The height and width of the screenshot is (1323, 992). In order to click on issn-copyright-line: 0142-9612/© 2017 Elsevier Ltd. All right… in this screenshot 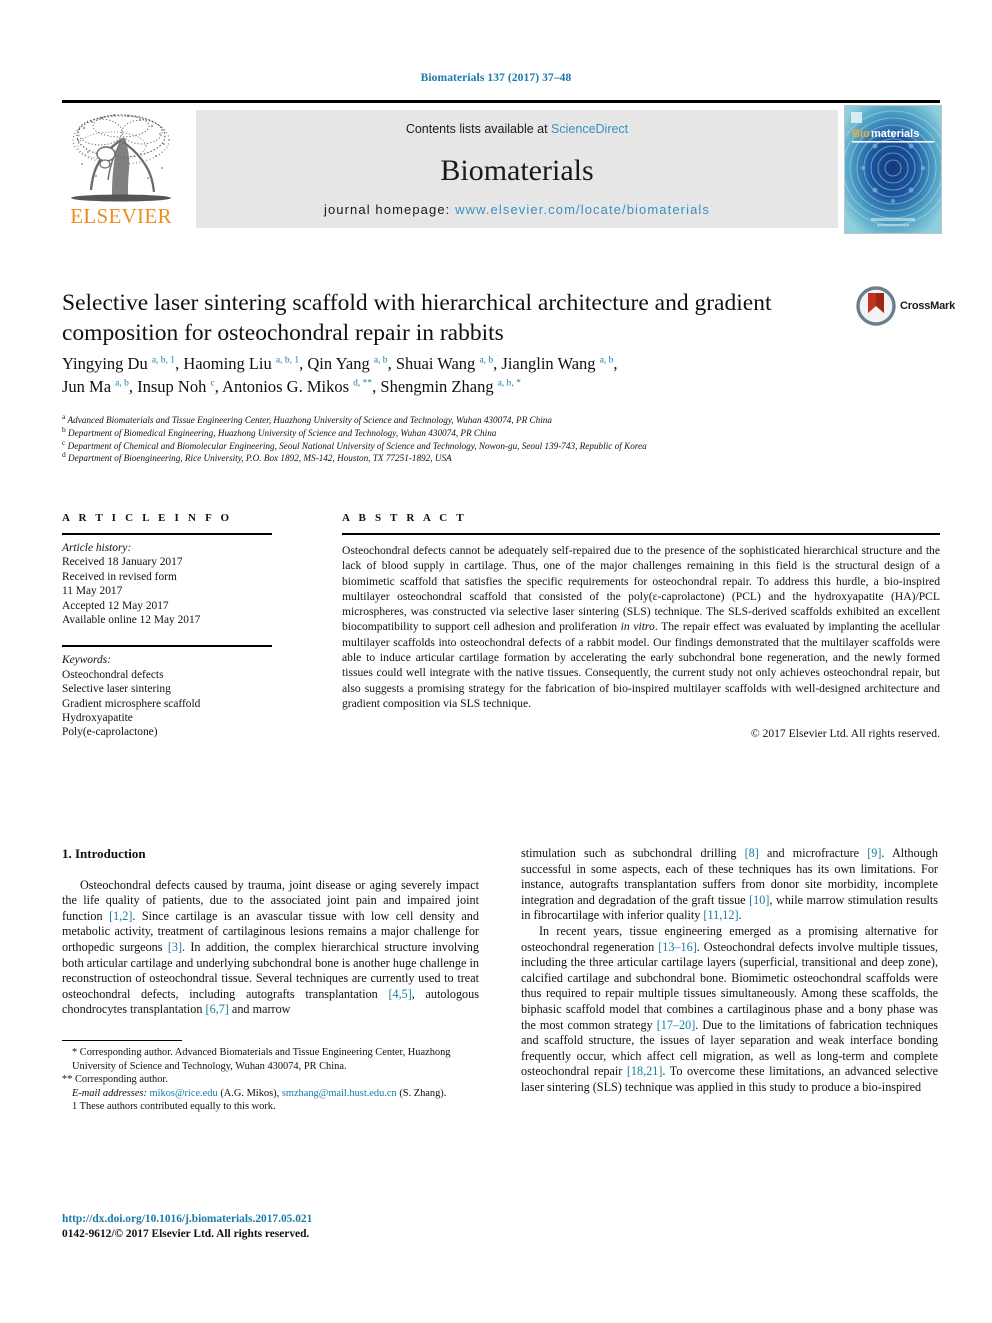, I will do `click(186, 1234)`.